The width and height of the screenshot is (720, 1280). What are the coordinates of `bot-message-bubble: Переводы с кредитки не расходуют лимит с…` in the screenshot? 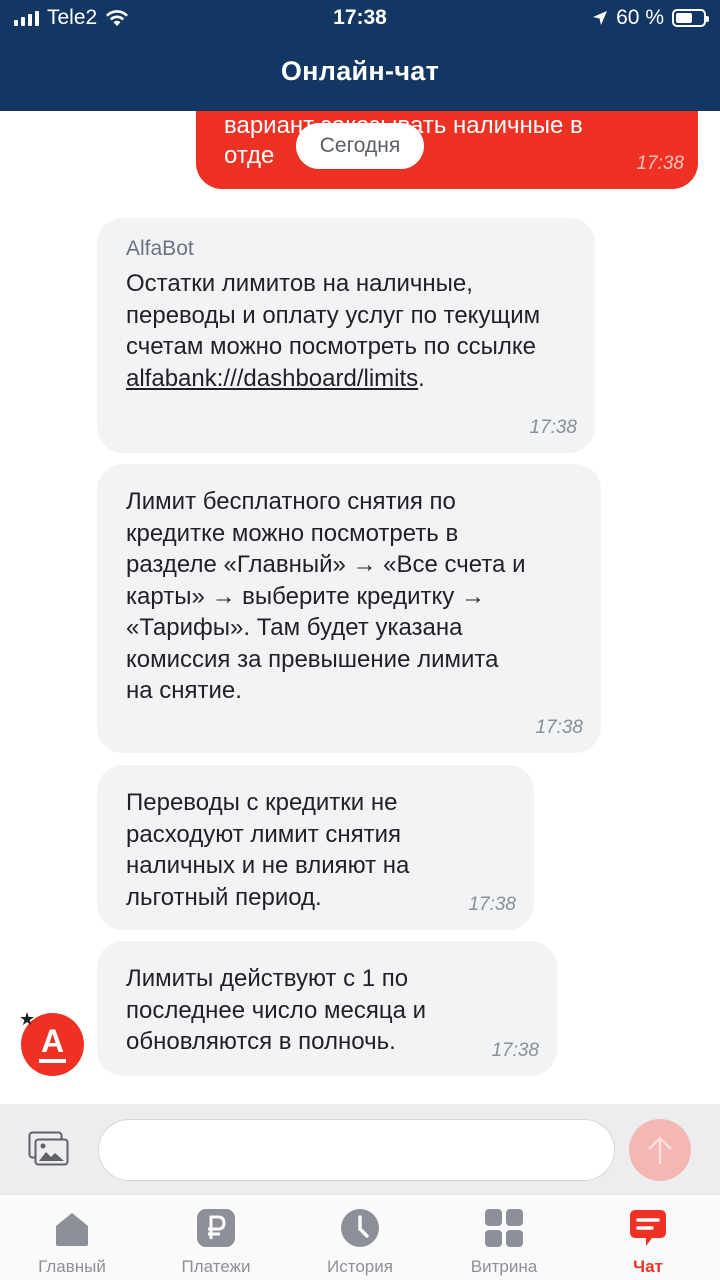 It's located at (315, 847).